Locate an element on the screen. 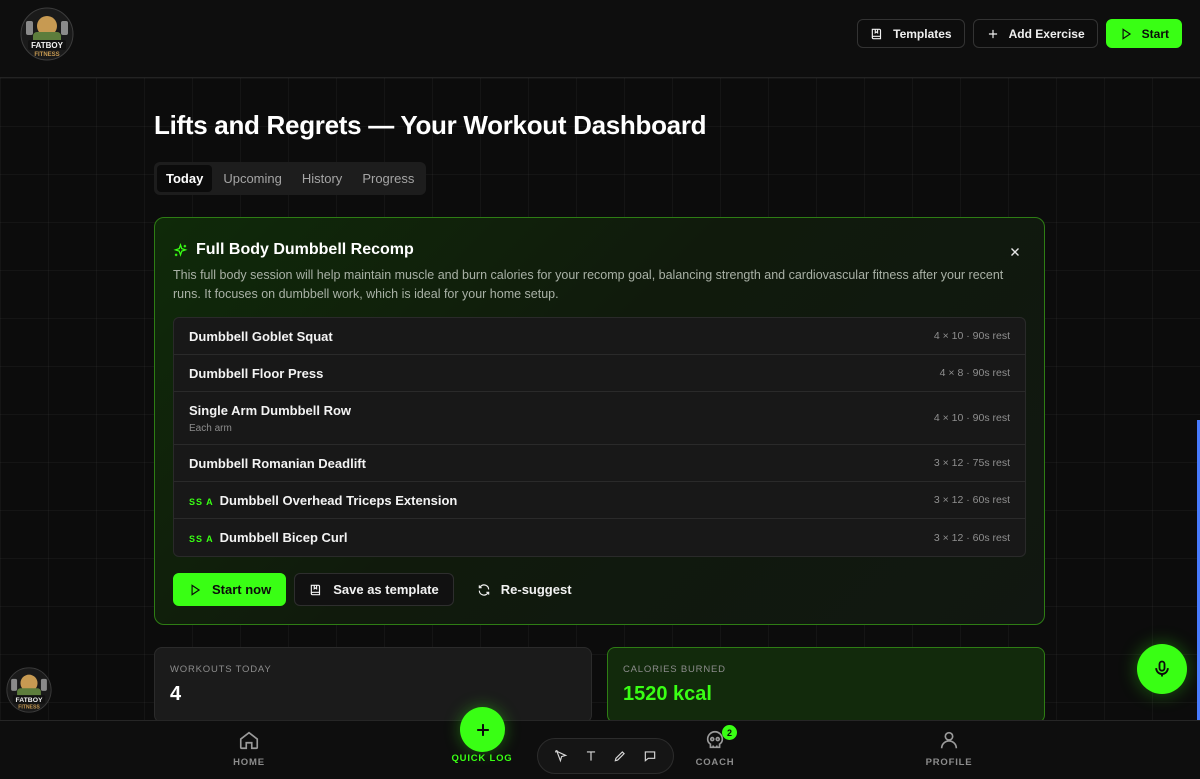  tab-history: History is located at coordinates (322, 178).